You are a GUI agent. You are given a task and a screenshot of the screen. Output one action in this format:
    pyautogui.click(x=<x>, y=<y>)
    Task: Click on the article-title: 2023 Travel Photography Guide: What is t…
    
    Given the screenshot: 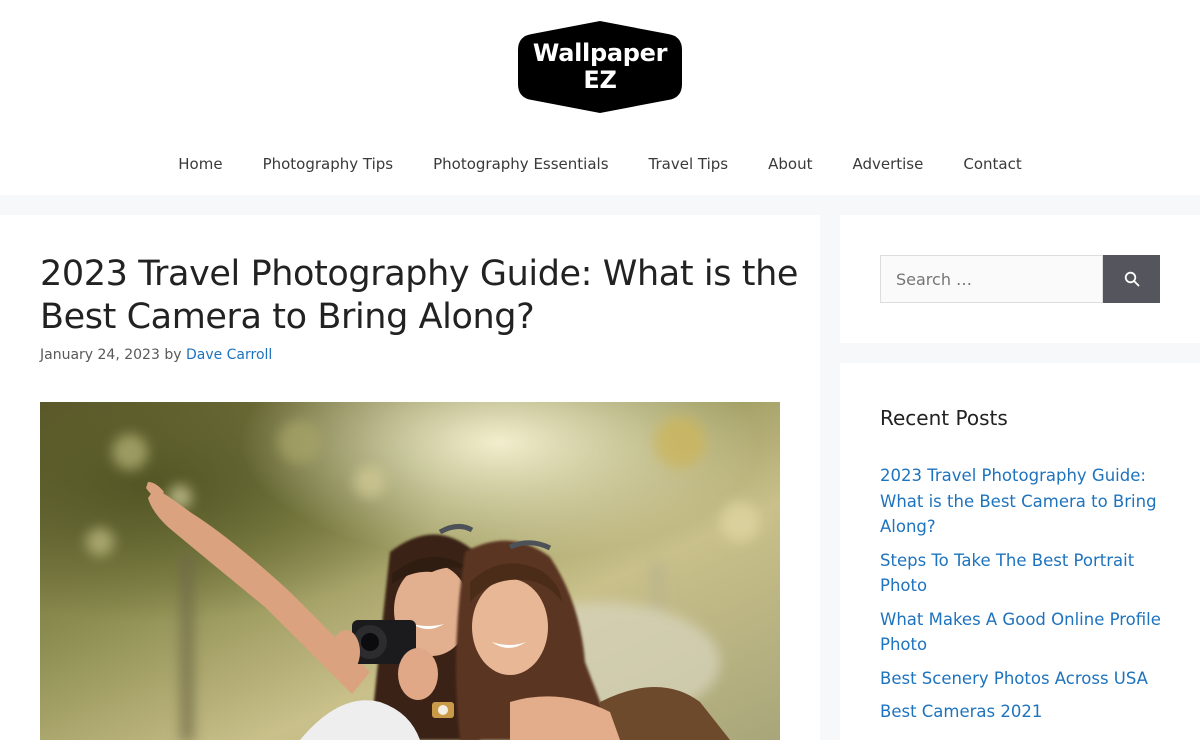 What is the action you would take?
    pyautogui.click(x=419, y=295)
    